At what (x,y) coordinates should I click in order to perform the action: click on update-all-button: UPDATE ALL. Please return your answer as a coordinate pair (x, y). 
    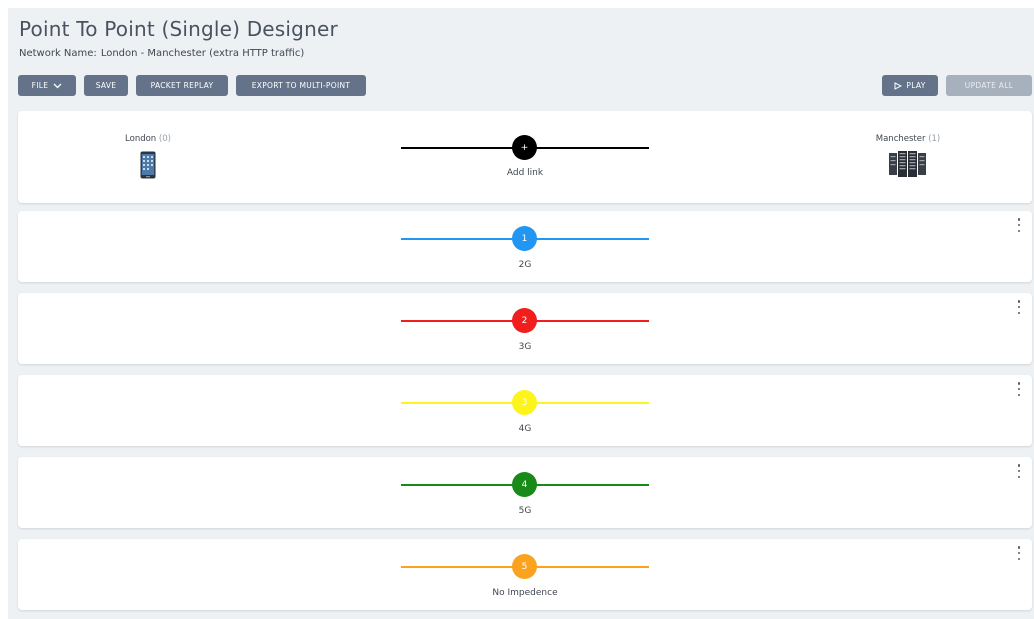
    Looking at the image, I should click on (989, 85).